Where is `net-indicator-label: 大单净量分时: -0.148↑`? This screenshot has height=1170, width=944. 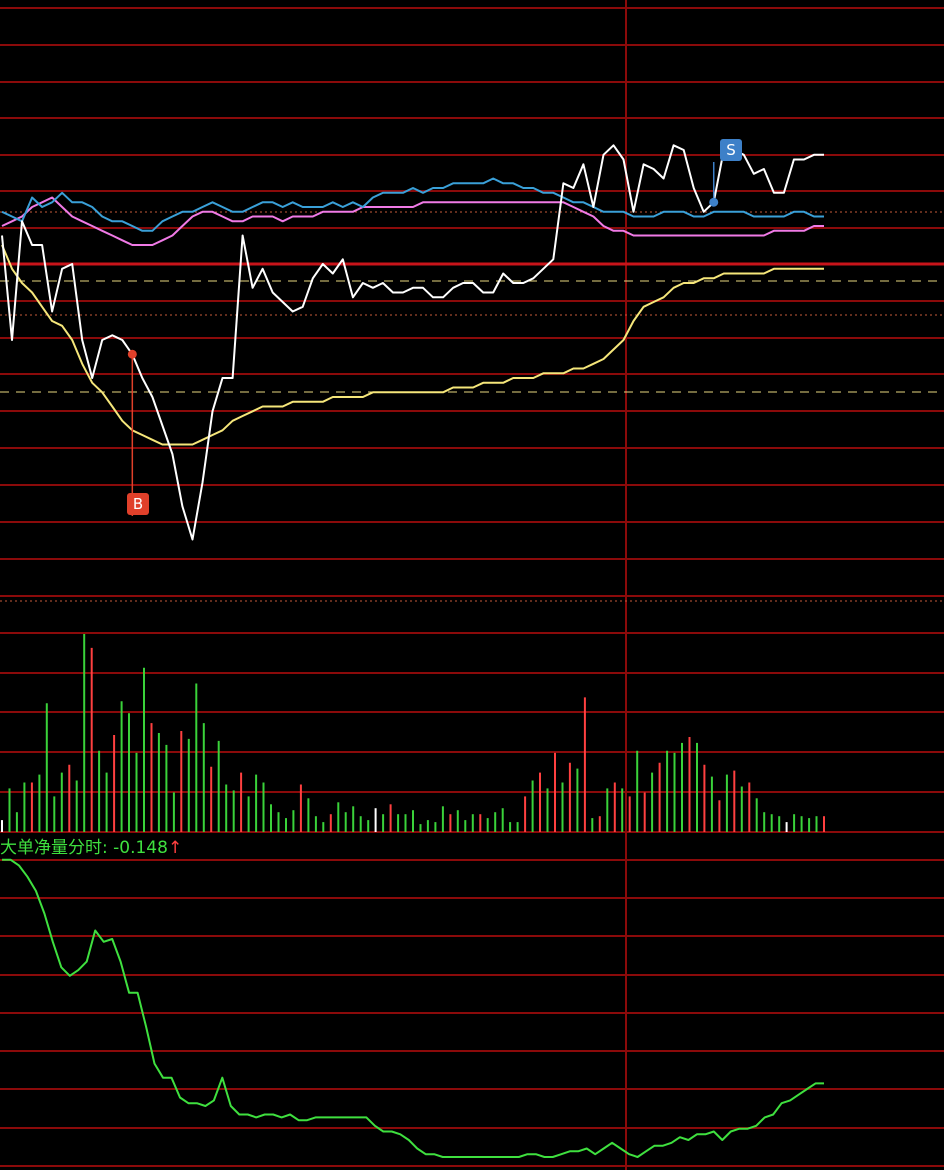
net-indicator-label: 大单净量分时: -0.148↑ is located at coordinates (91, 848).